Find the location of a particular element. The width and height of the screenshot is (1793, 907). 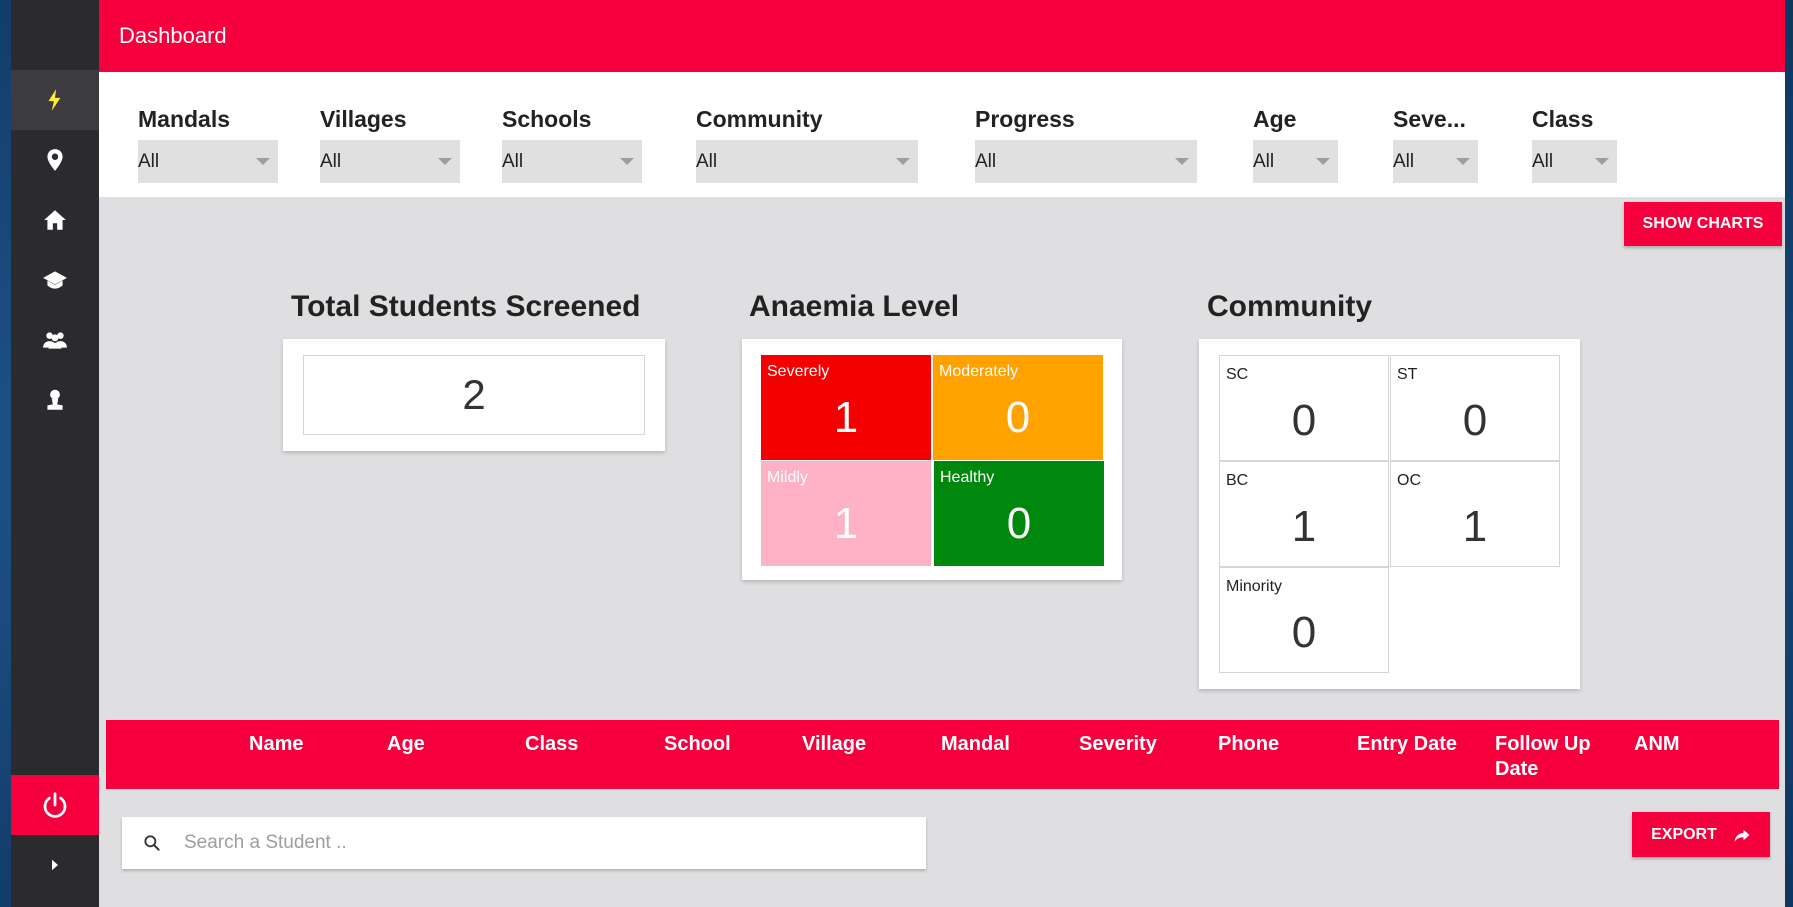

export-button: EXPORT is located at coordinates (1701, 834).